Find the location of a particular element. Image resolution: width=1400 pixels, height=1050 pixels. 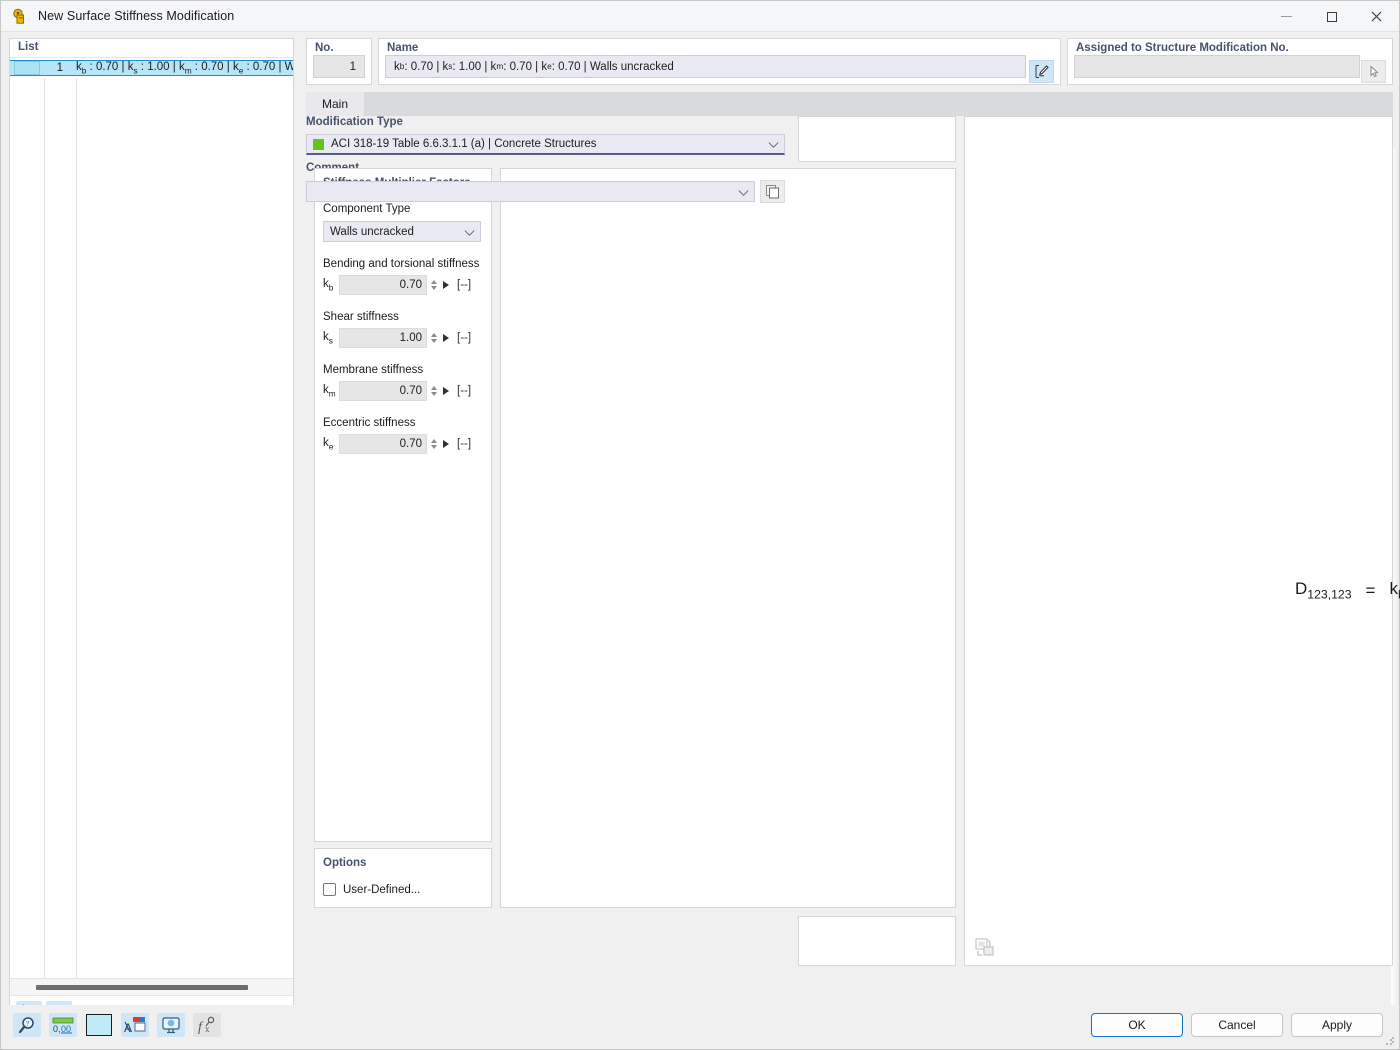

factor-label: Bending and torsional stiffness is located at coordinates (401, 264).